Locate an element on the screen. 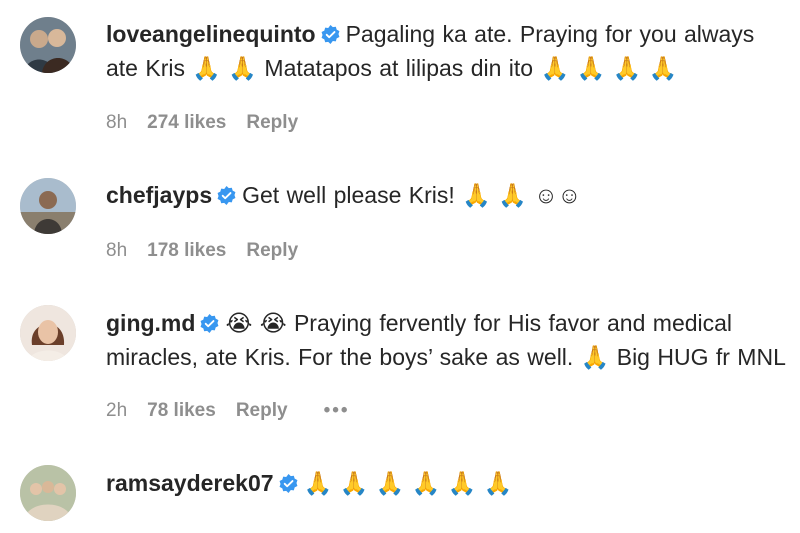 The image size is (800, 533). comment-meta: 8h 178 likes Reply is located at coordinates (202, 251).